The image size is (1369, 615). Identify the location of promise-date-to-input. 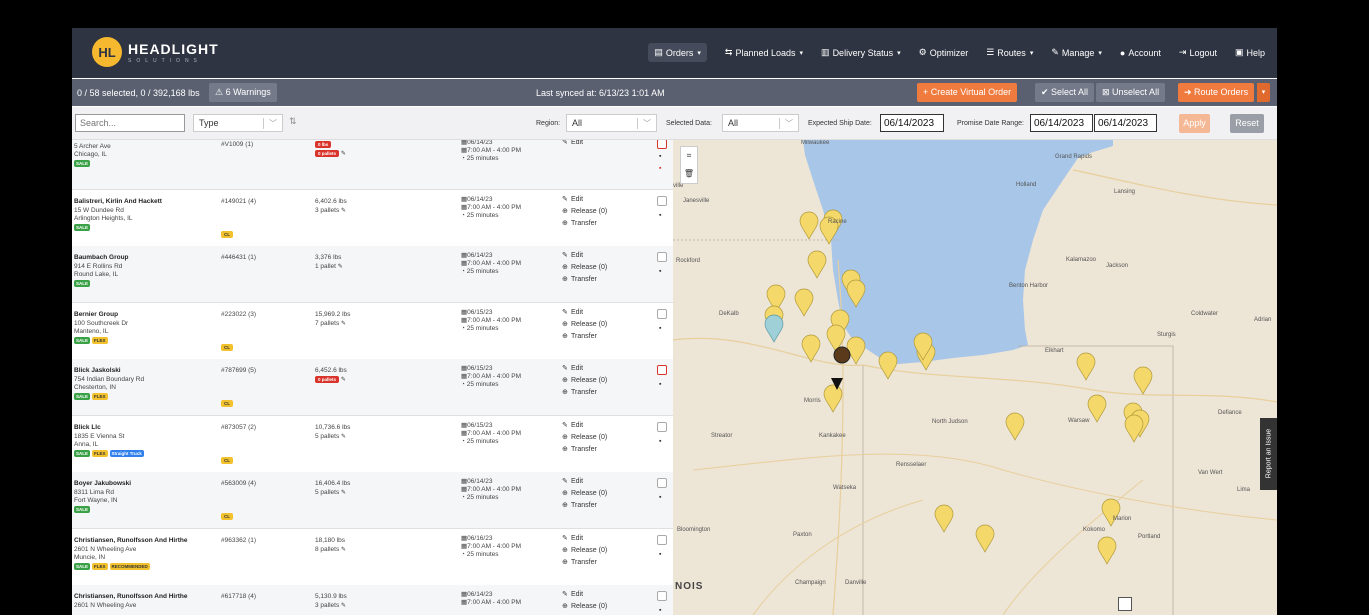
(1125, 123).